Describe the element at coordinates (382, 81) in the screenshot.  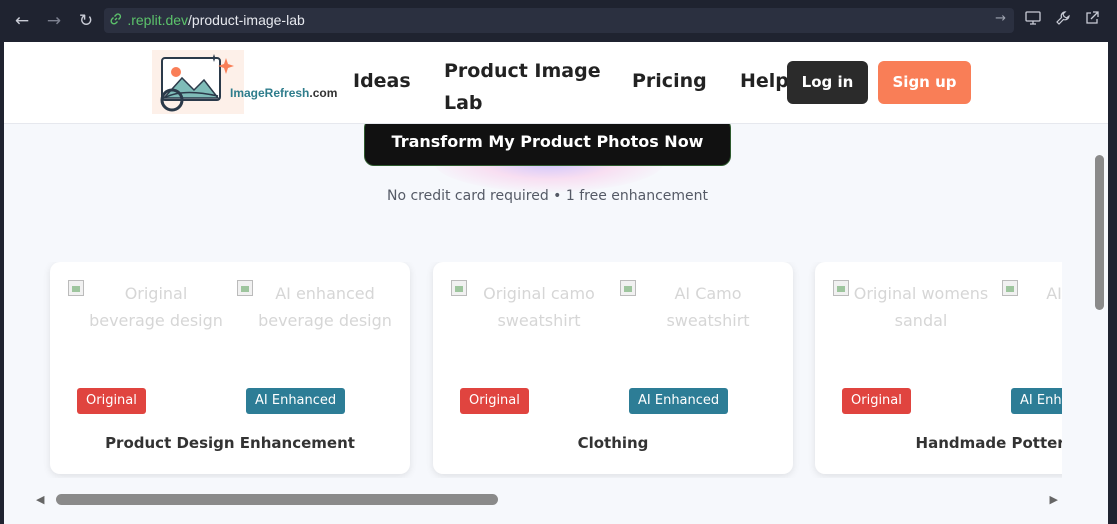
I see `nav-ideas: Ideas` at that location.